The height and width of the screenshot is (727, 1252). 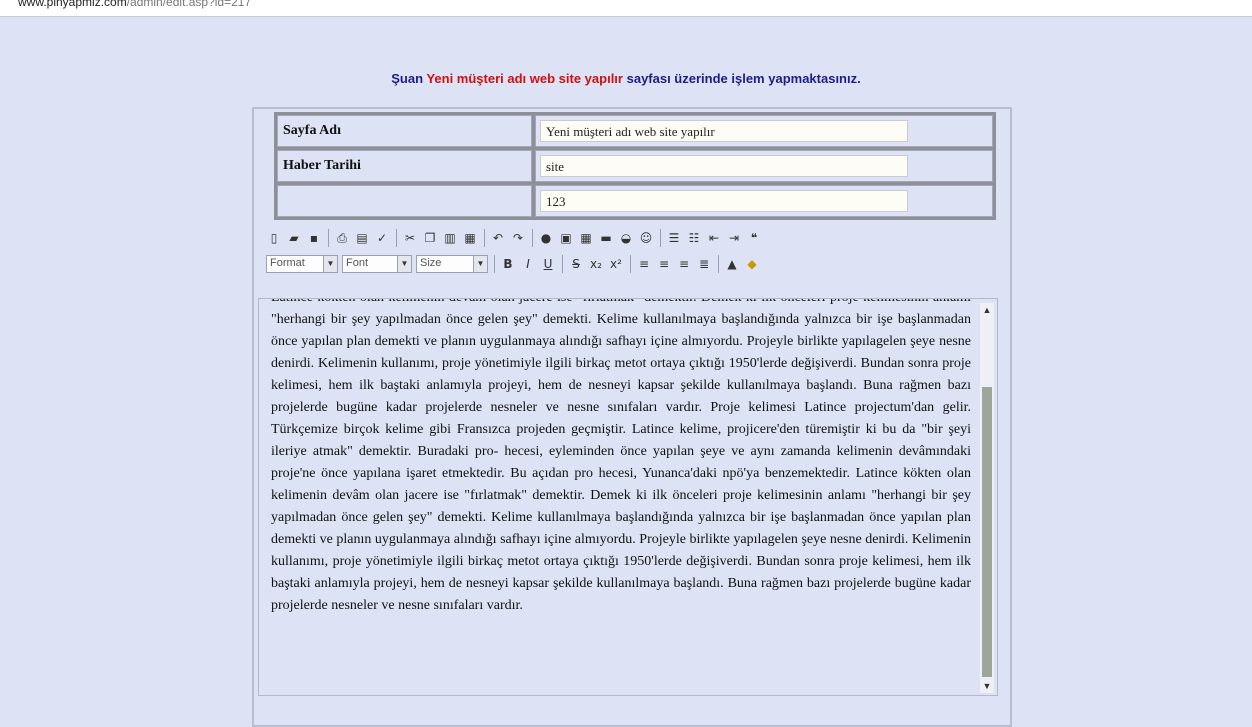 What do you see at coordinates (470, 238) in the screenshot?
I see `paste-word-icon: ▦` at bounding box center [470, 238].